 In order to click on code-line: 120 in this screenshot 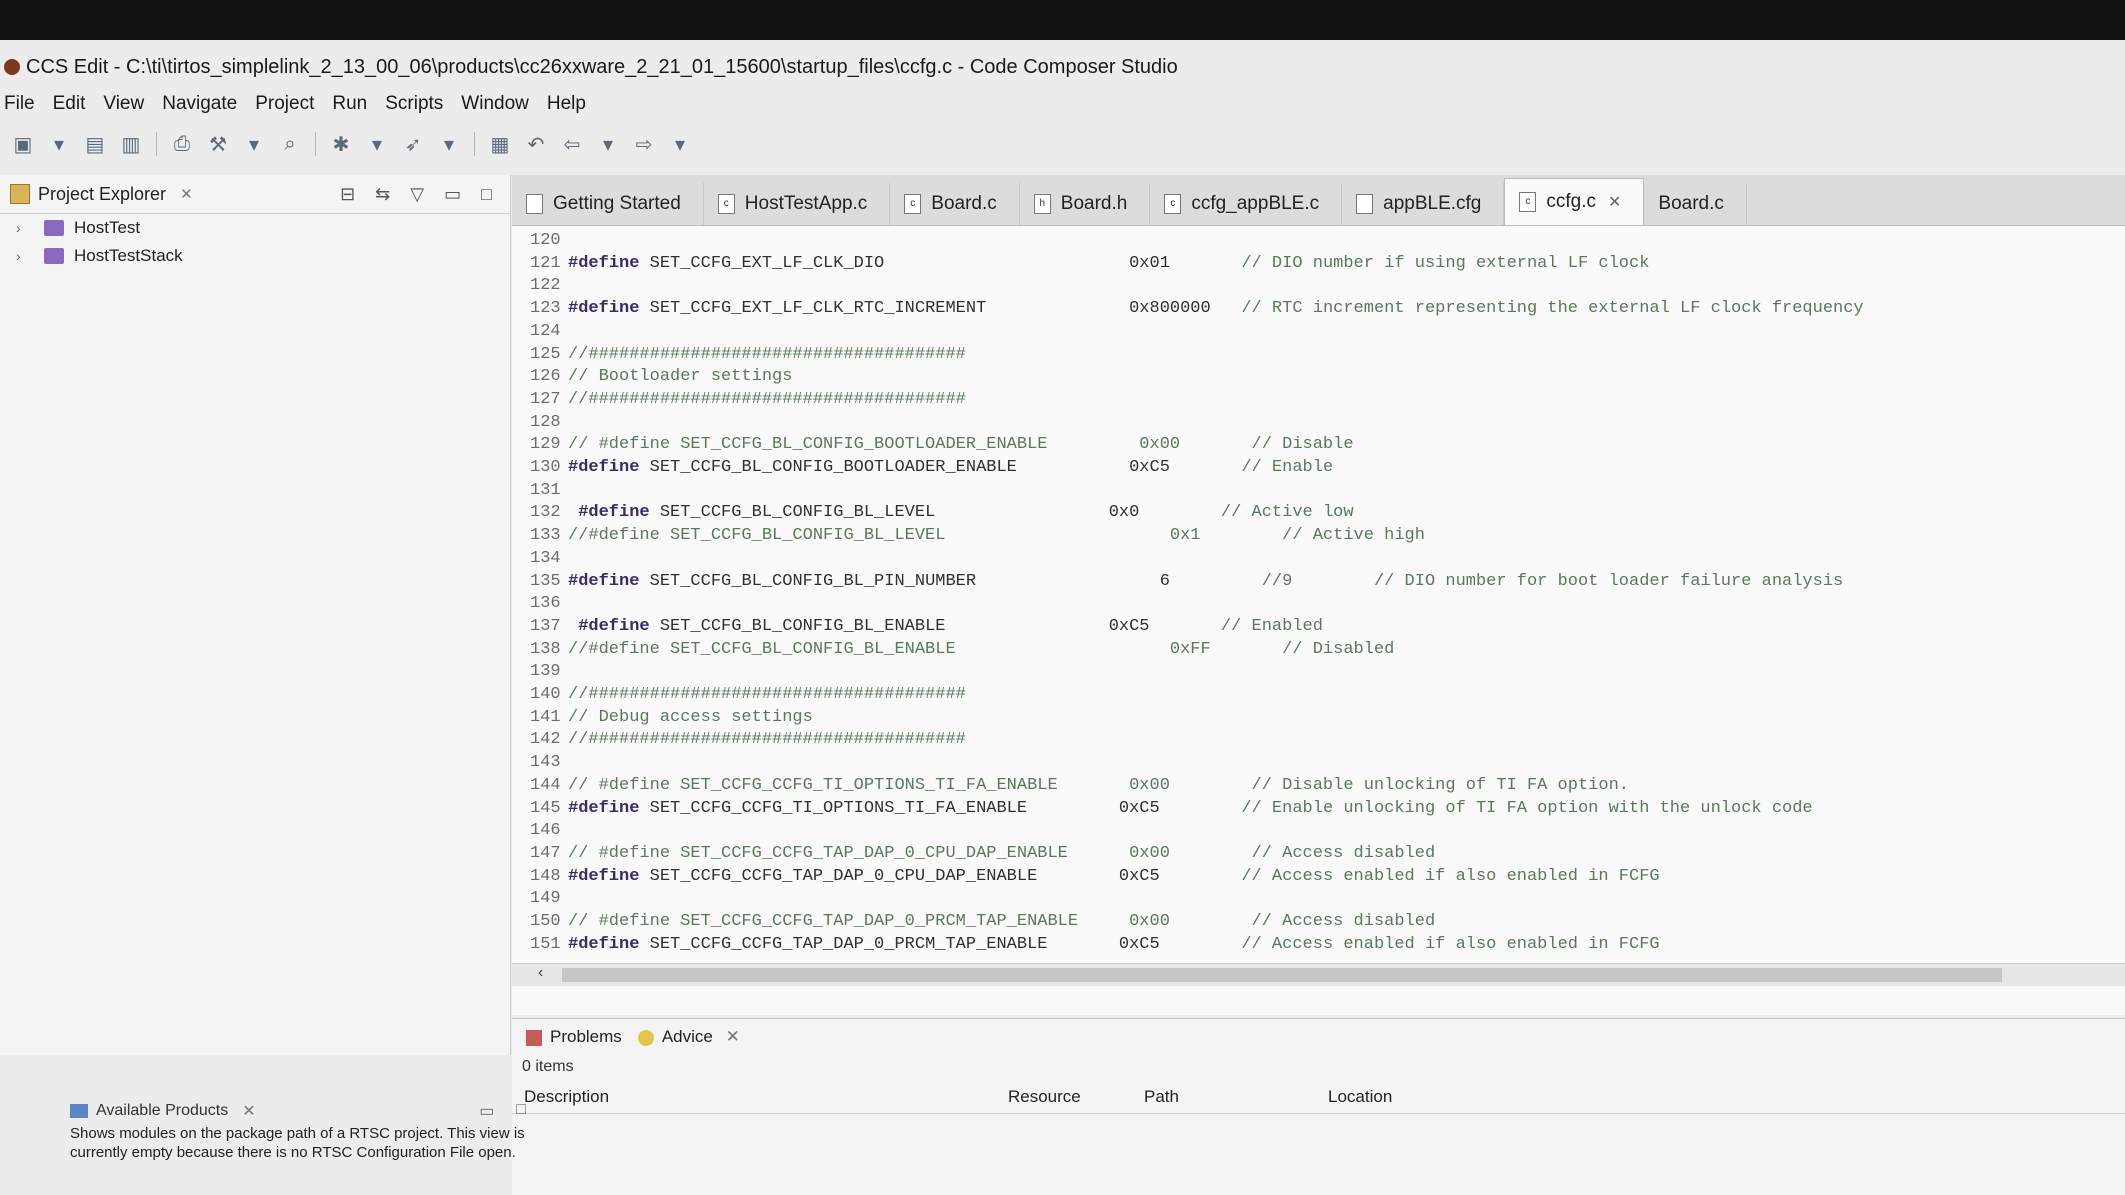, I will do `click(1325, 242)`.